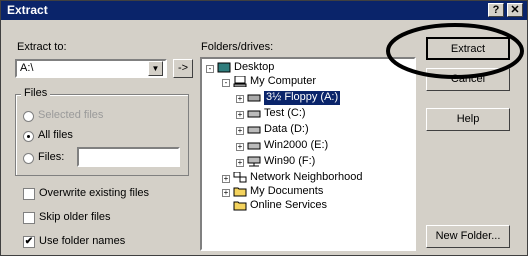  Describe the element at coordinates (254, 161) in the screenshot. I see `network-drive-icon` at that location.